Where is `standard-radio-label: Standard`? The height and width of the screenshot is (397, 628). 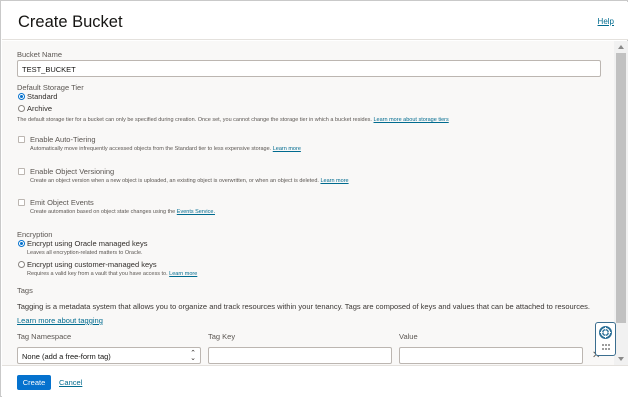 standard-radio-label: Standard is located at coordinates (42, 96).